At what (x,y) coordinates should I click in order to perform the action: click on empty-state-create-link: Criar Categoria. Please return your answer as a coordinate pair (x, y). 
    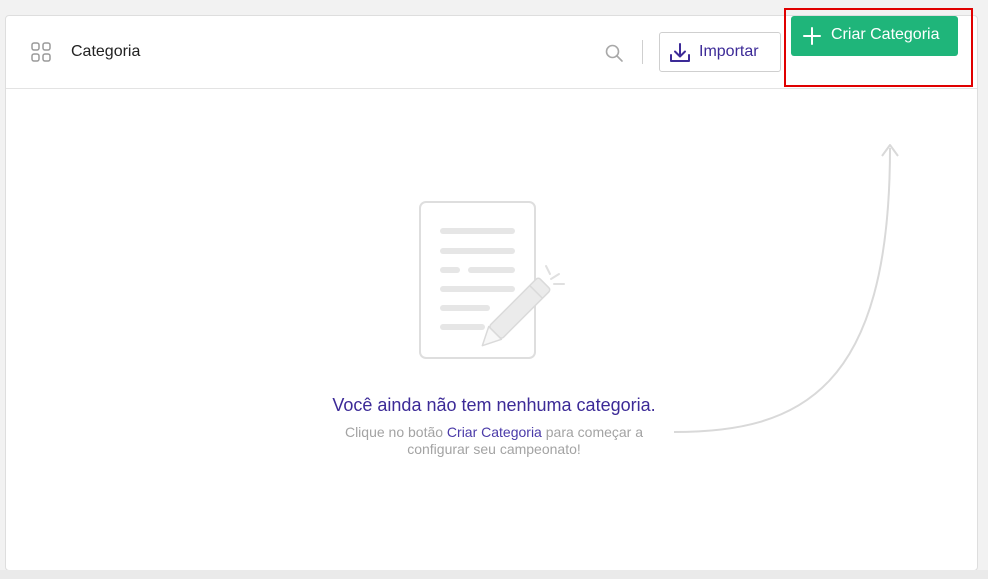
    Looking at the image, I should click on (494, 432).